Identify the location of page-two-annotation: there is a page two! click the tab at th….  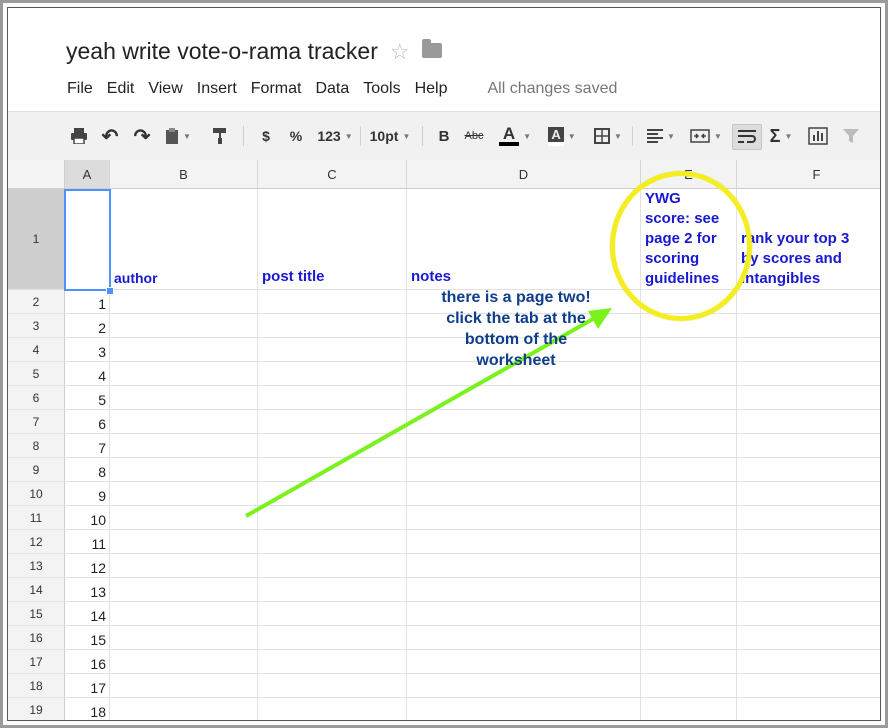
(516, 329).